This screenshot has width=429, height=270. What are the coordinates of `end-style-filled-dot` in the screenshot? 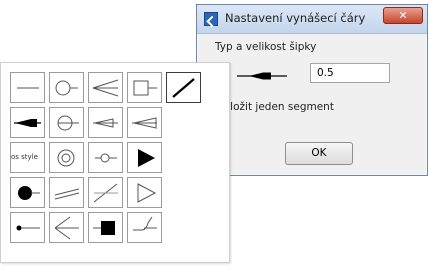 It's located at (27, 192).